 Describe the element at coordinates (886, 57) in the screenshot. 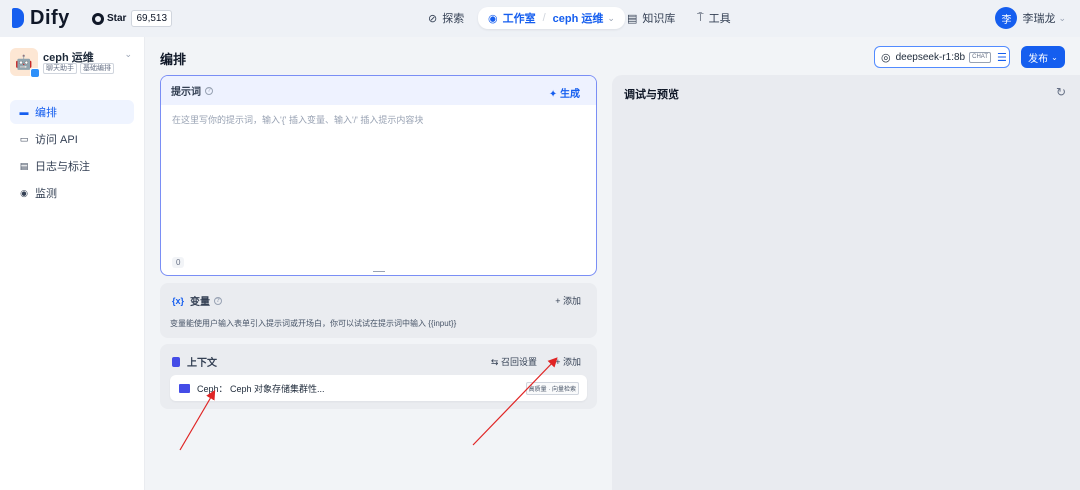

I see `ollama-icon: ◎` at that location.